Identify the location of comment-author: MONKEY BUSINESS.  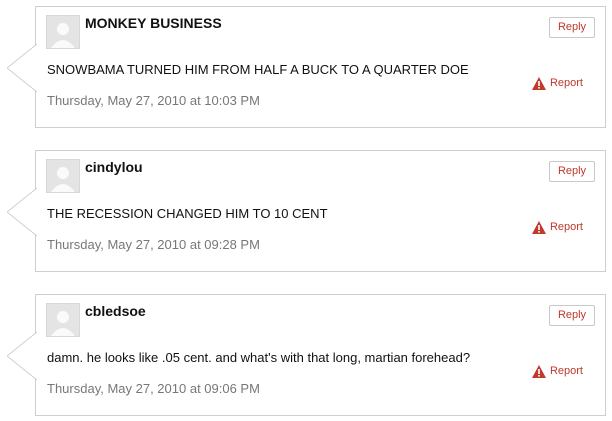
(153, 23).